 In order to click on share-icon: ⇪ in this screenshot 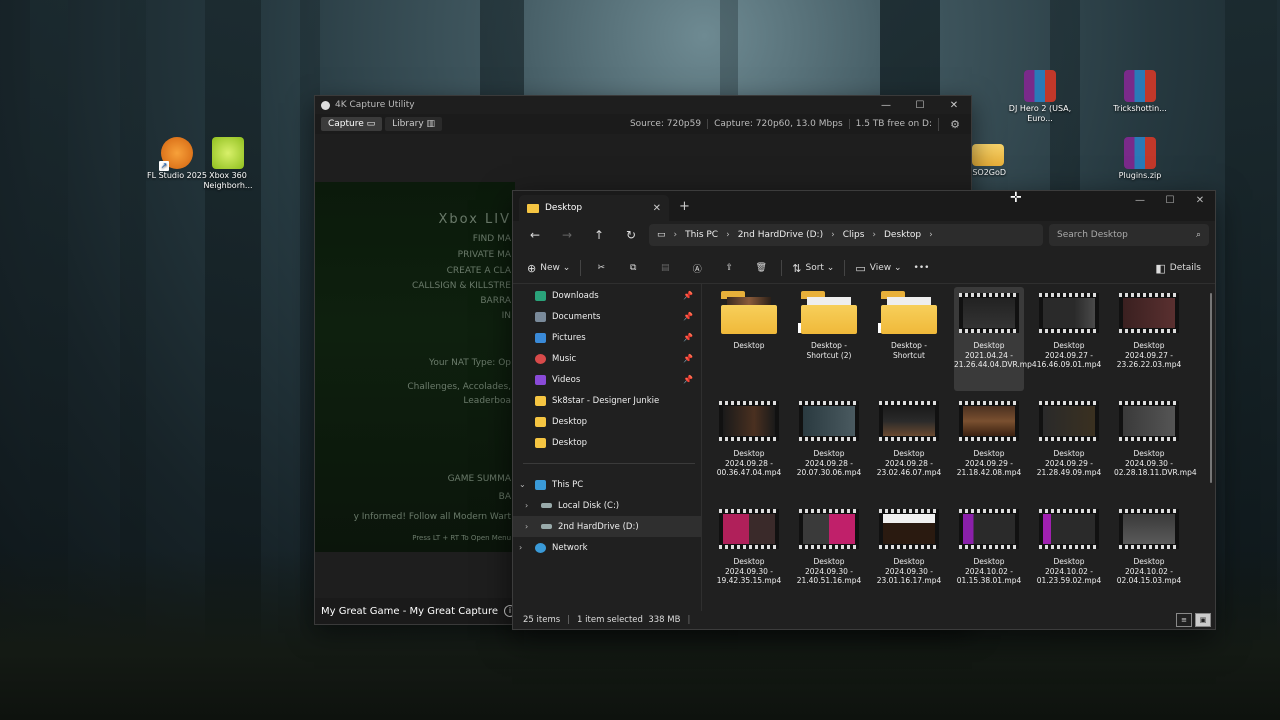, I will do `click(729, 268)`.